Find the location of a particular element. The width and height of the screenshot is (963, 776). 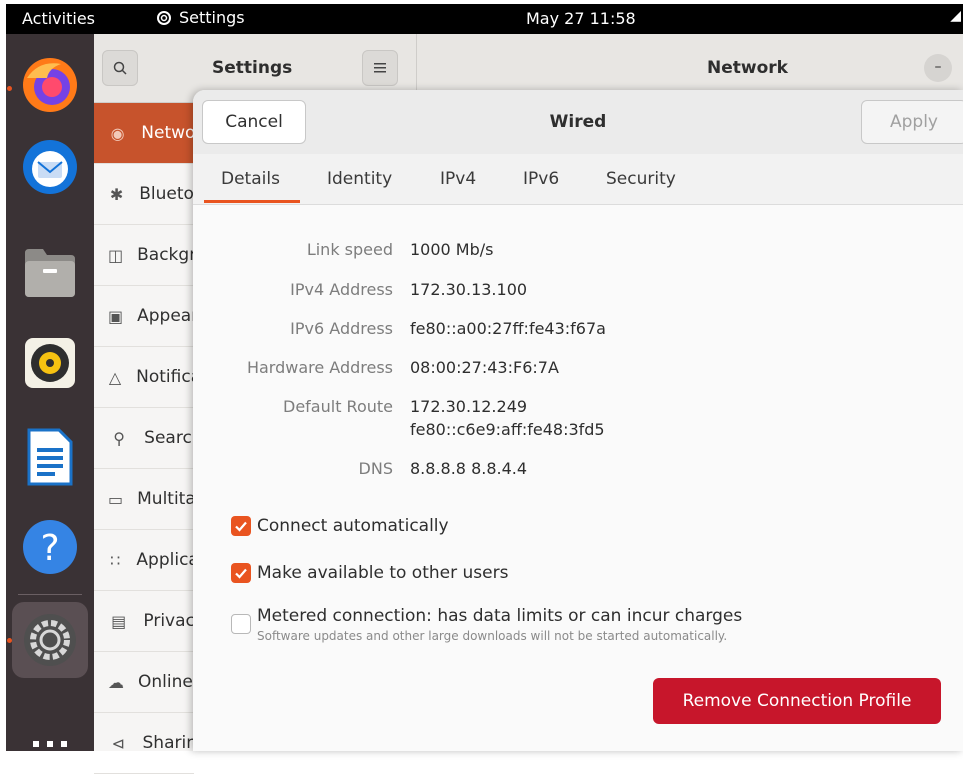

metered-connection-checkbox is located at coordinates (241, 624).